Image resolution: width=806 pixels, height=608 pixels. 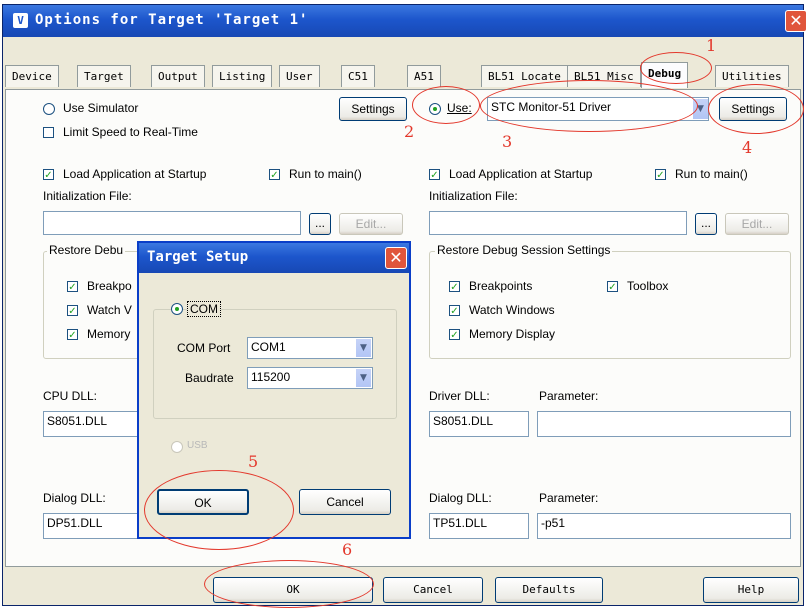 What do you see at coordinates (109, 334) in the screenshot?
I see `left-memory-label: Memory` at bounding box center [109, 334].